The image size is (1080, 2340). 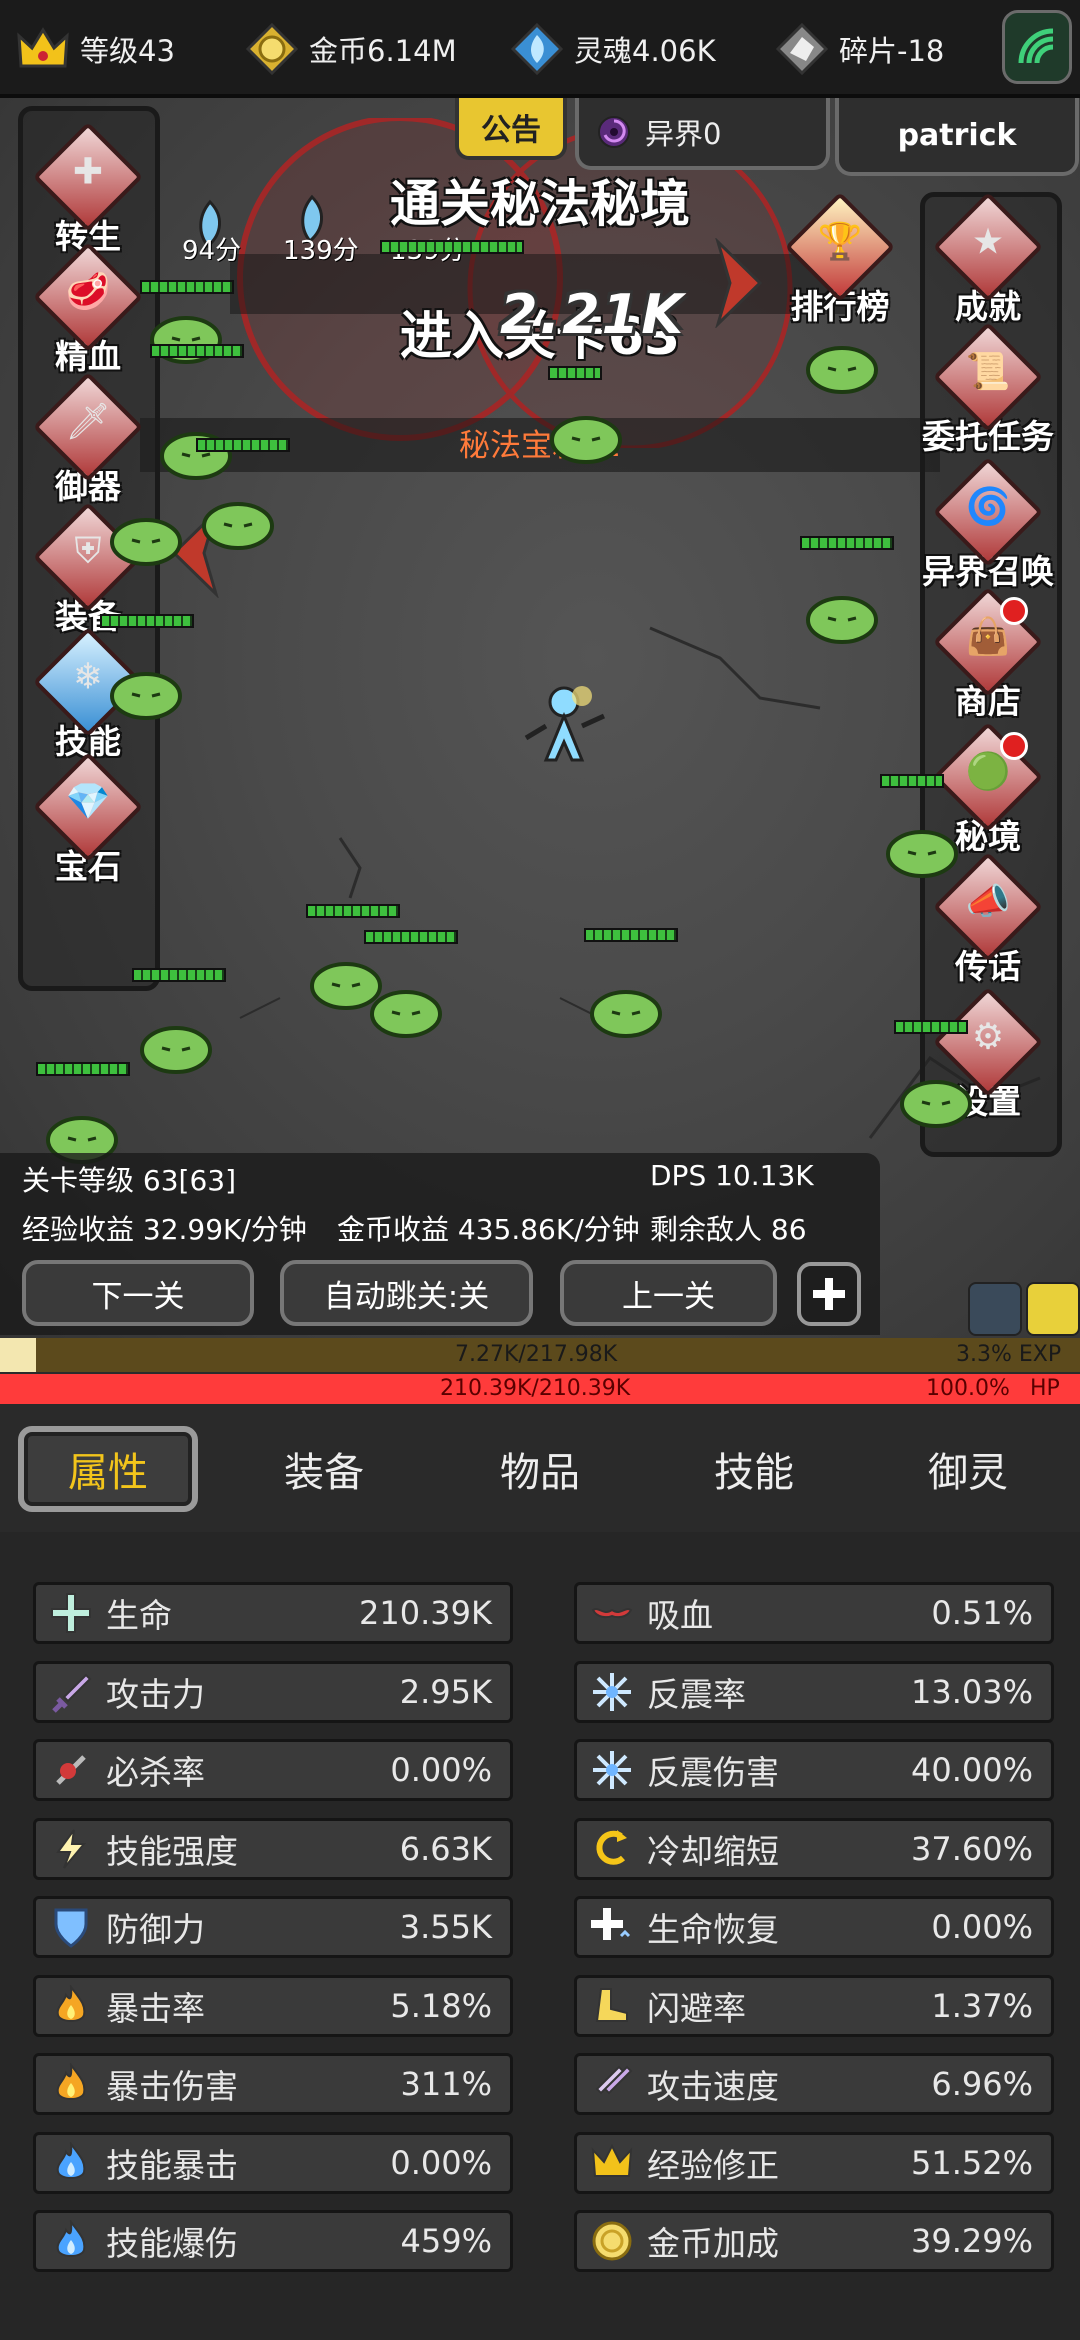 I want to click on attribute-name: 冷却缩短, so click(x=713, y=1851).